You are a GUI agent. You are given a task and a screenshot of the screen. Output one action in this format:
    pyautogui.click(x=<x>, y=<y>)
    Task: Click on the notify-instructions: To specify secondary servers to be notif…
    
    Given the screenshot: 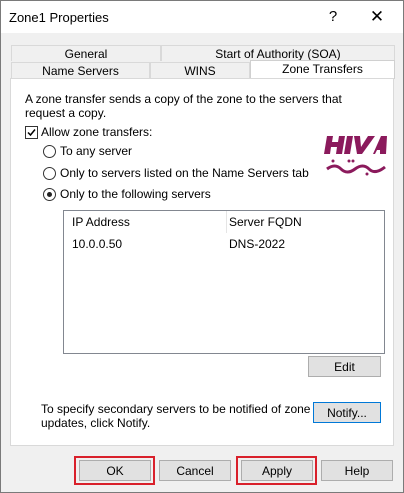 What is the action you would take?
    pyautogui.click(x=176, y=416)
    